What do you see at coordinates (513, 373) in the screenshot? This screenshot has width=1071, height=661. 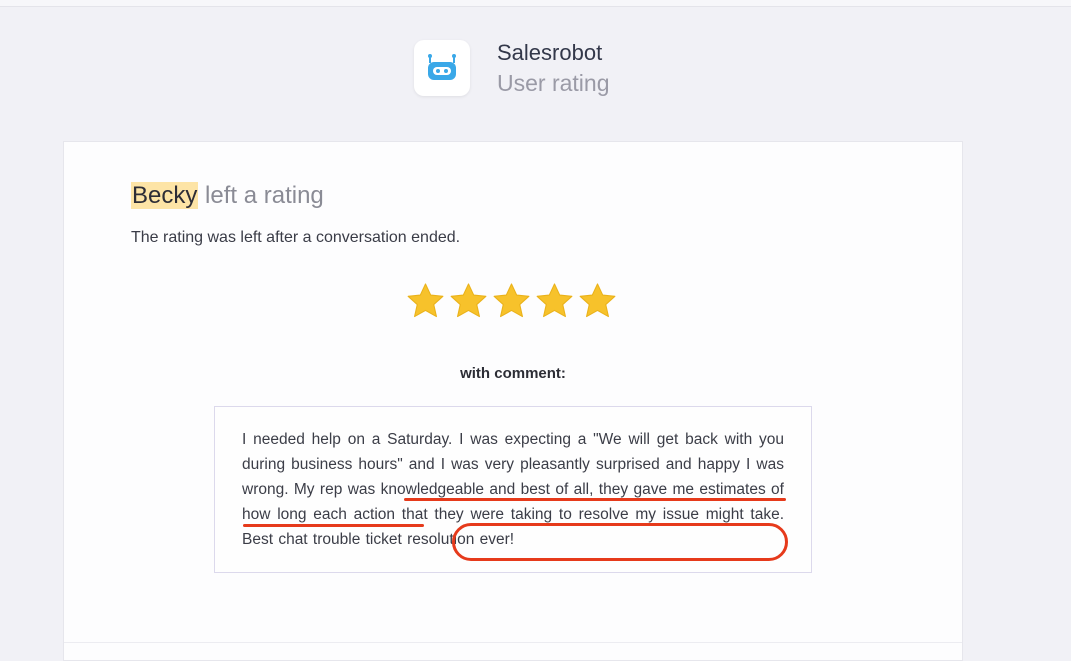 I see `comment-label: with comment:` at bounding box center [513, 373].